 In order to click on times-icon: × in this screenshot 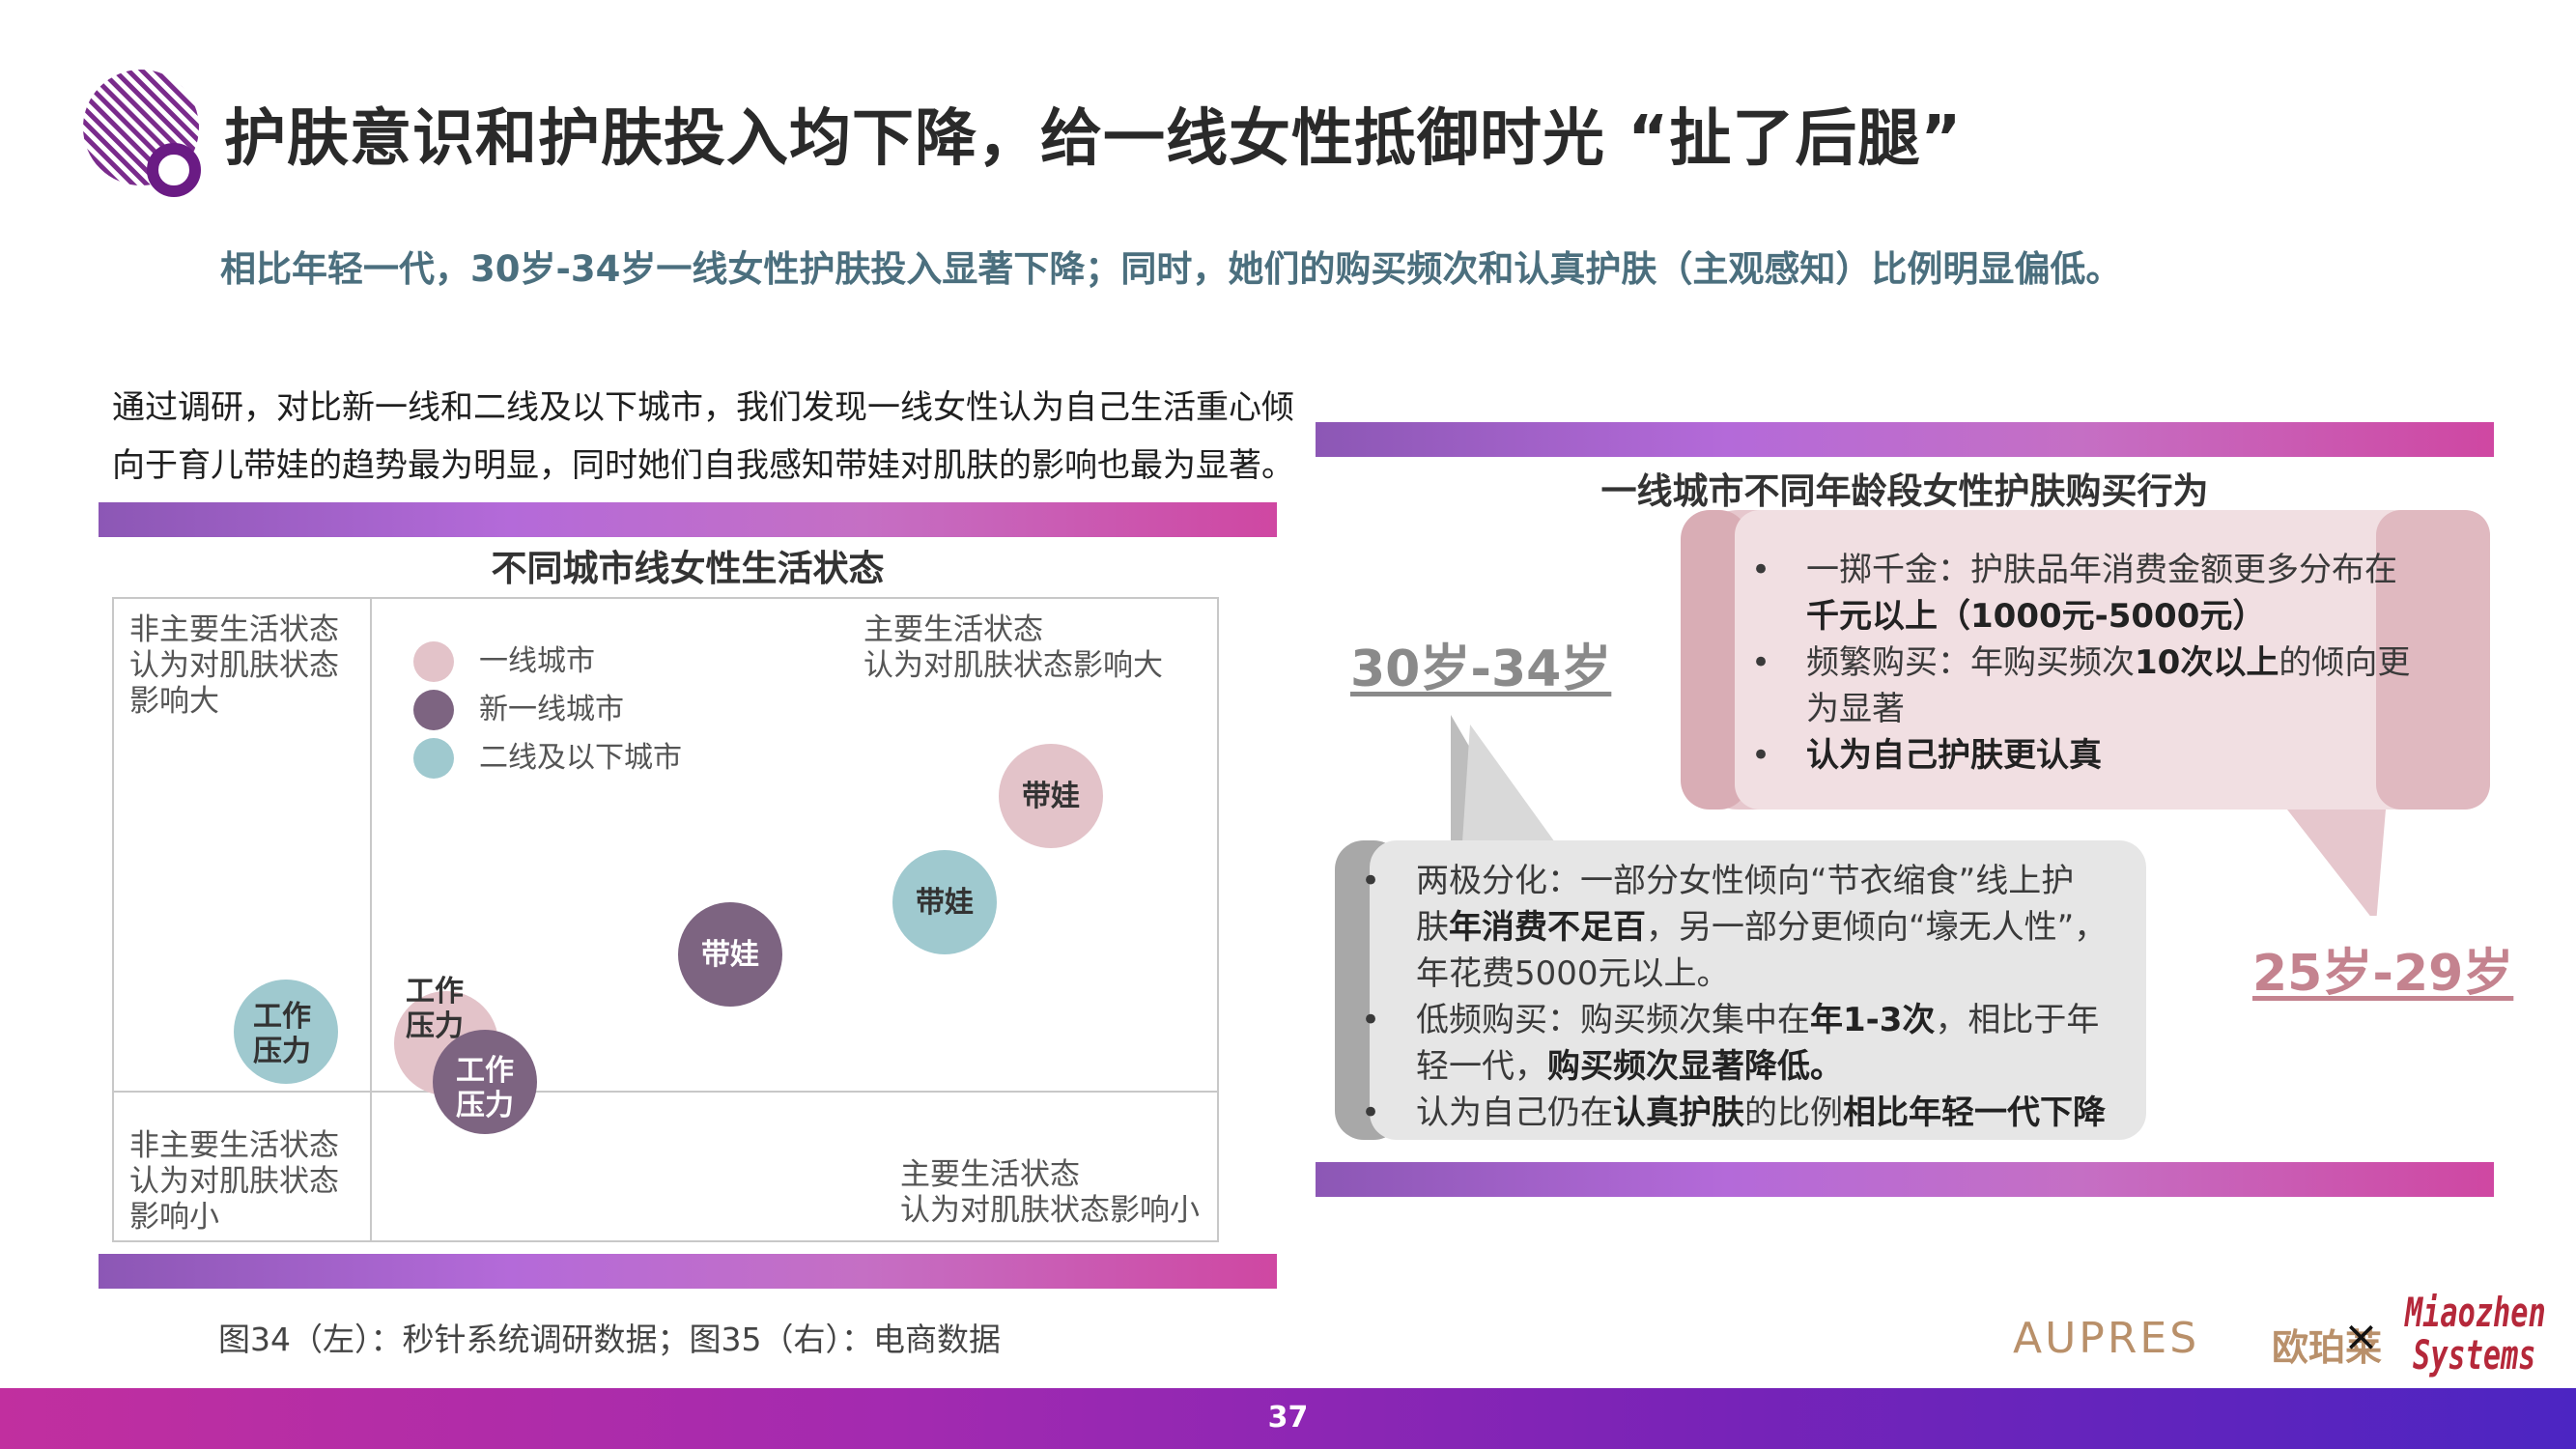, I will do `click(2361, 1336)`.